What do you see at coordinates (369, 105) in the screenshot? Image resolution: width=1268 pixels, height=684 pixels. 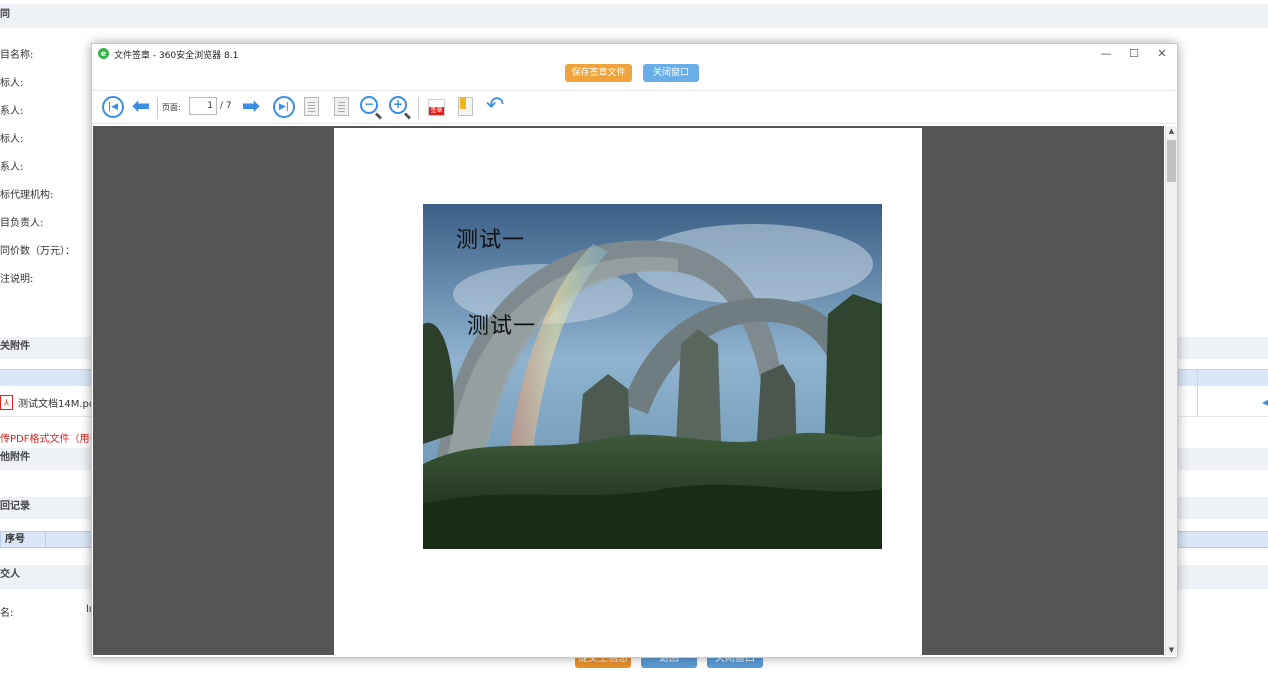 I see `zoom-out-icon: −` at bounding box center [369, 105].